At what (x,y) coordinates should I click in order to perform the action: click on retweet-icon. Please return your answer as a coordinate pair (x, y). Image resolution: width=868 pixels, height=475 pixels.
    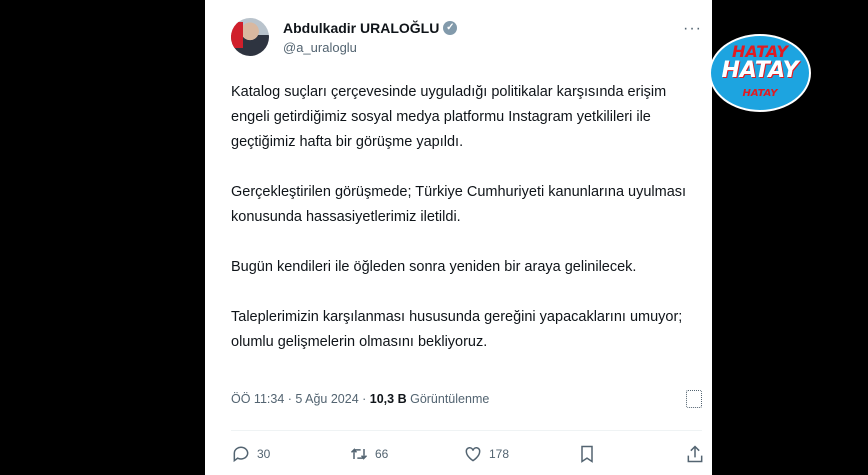
    Looking at the image, I should click on (359, 454).